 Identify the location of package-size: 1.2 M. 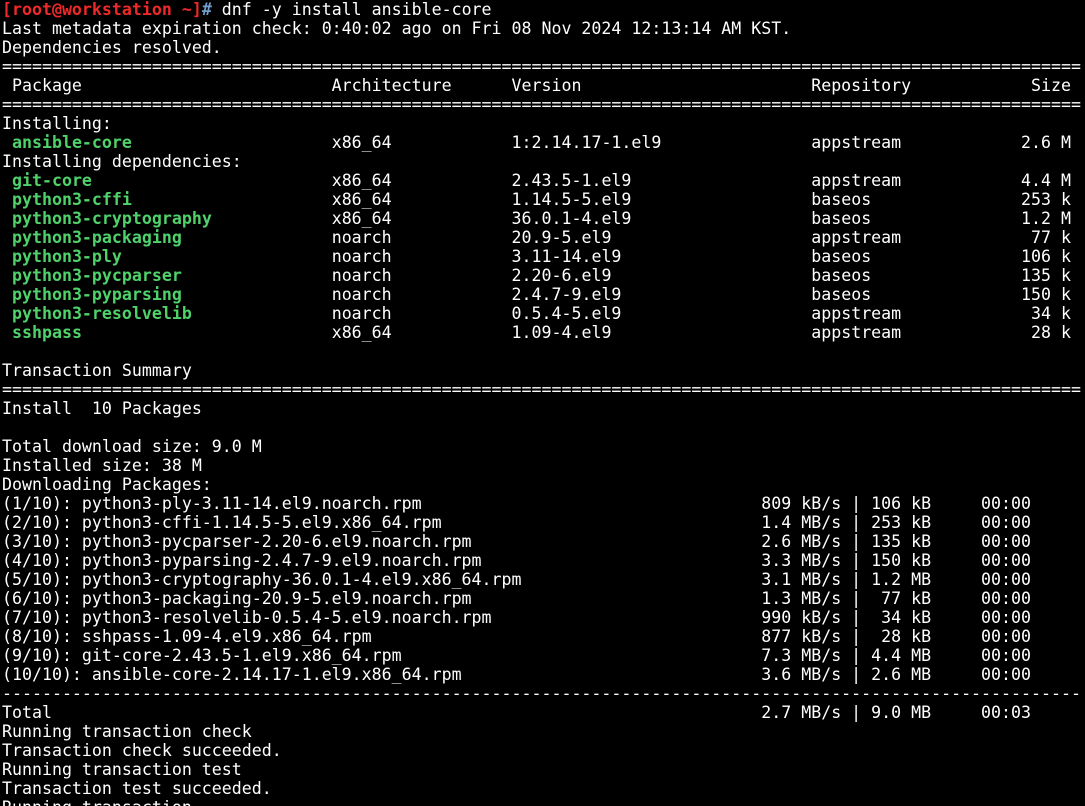
(1041, 218).